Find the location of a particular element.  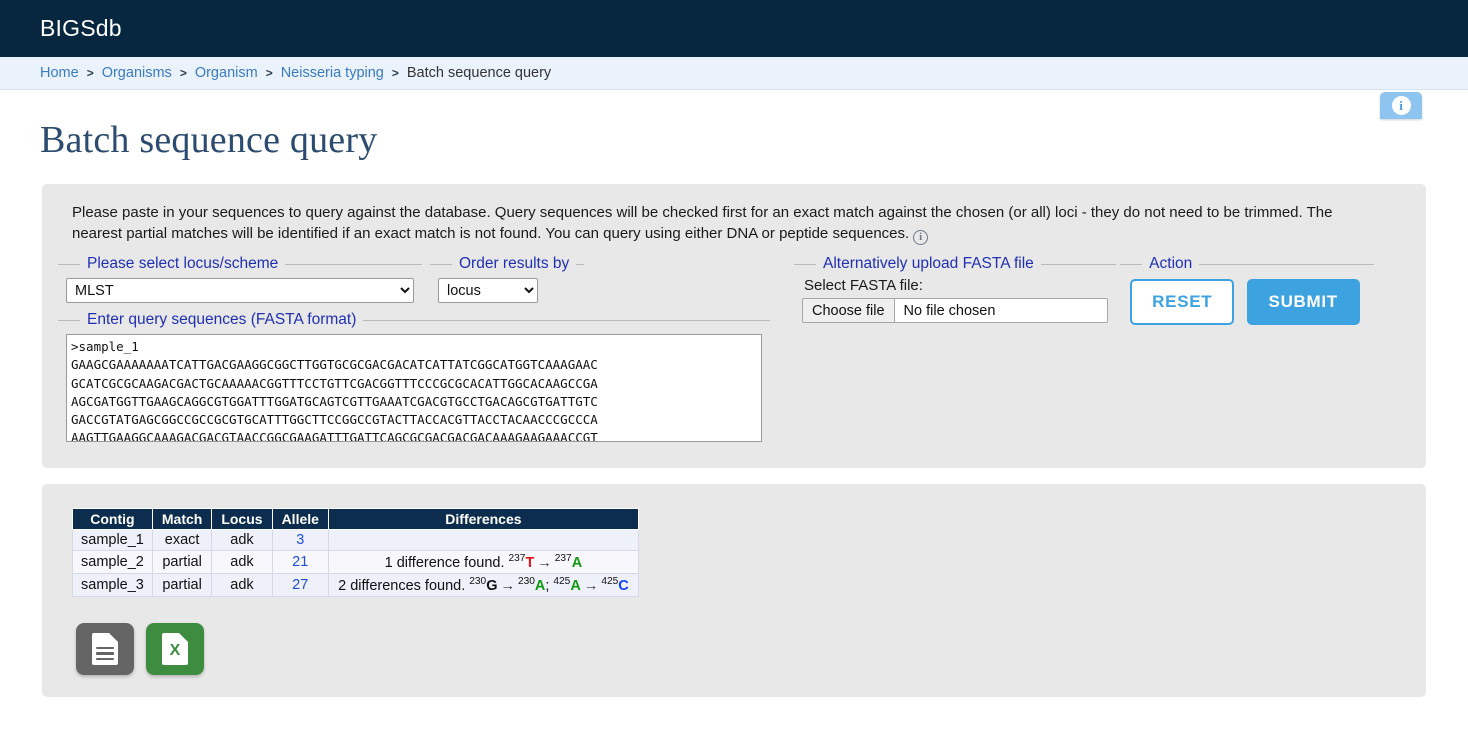

cell-differences is located at coordinates (483, 540).